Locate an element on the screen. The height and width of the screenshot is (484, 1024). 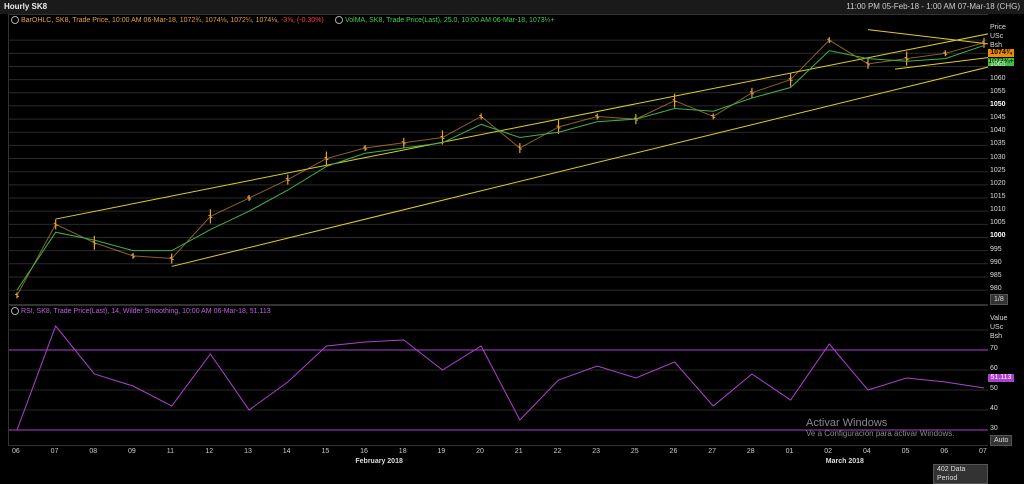
rsi-axis-unit2: Bsh is located at coordinates (996, 336).